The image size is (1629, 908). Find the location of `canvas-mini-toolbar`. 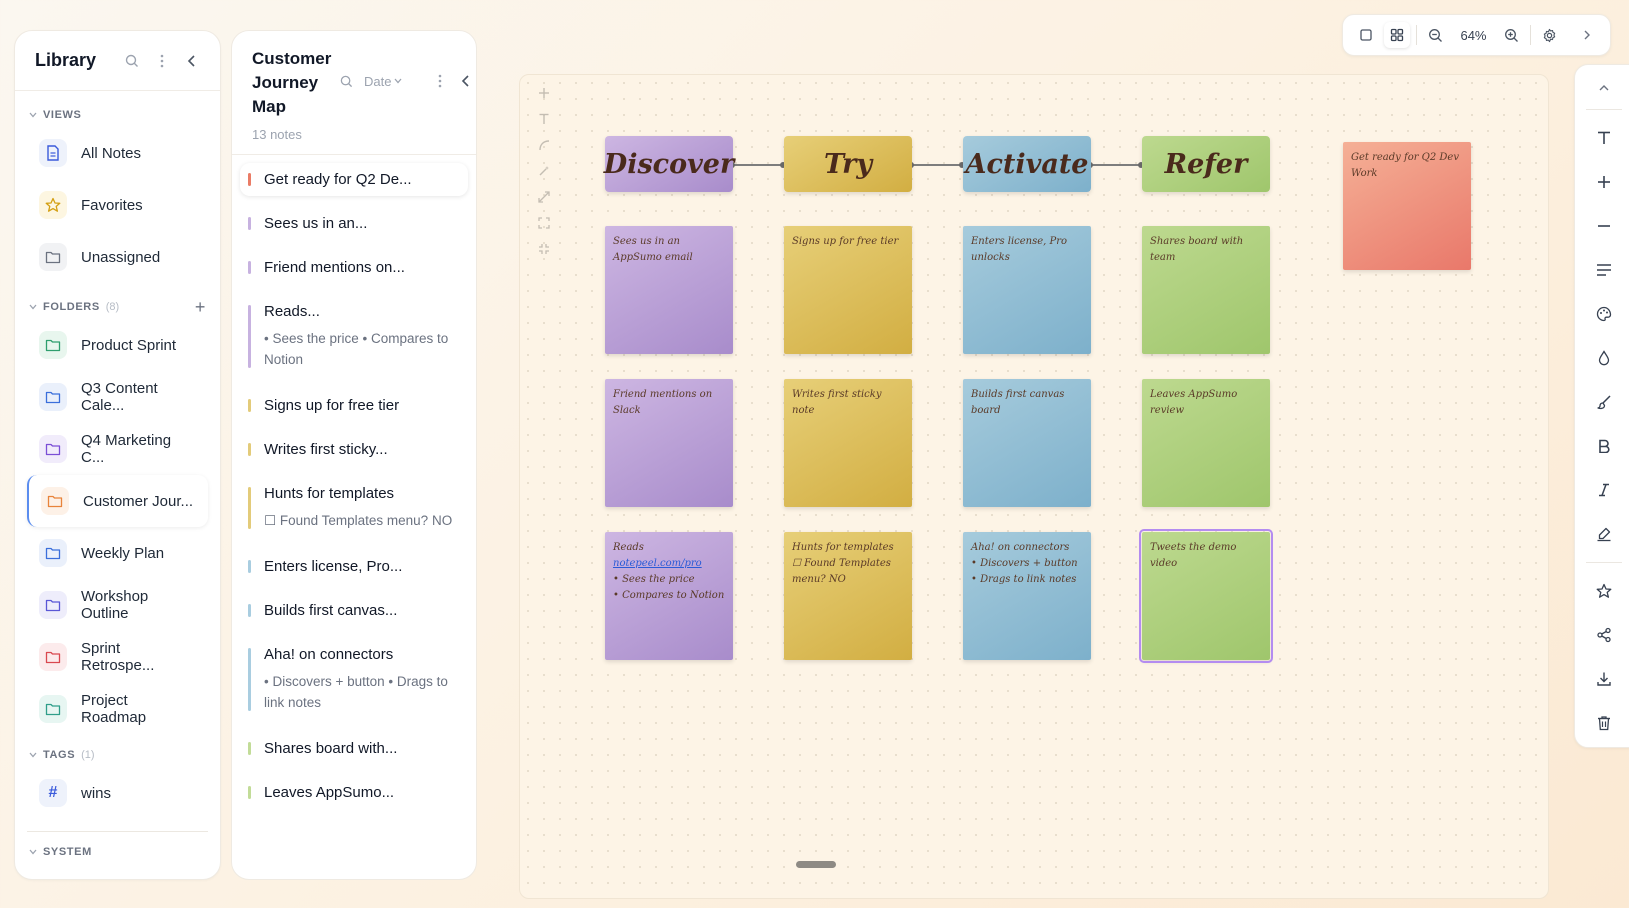

canvas-mini-toolbar is located at coordinates (544, 171).